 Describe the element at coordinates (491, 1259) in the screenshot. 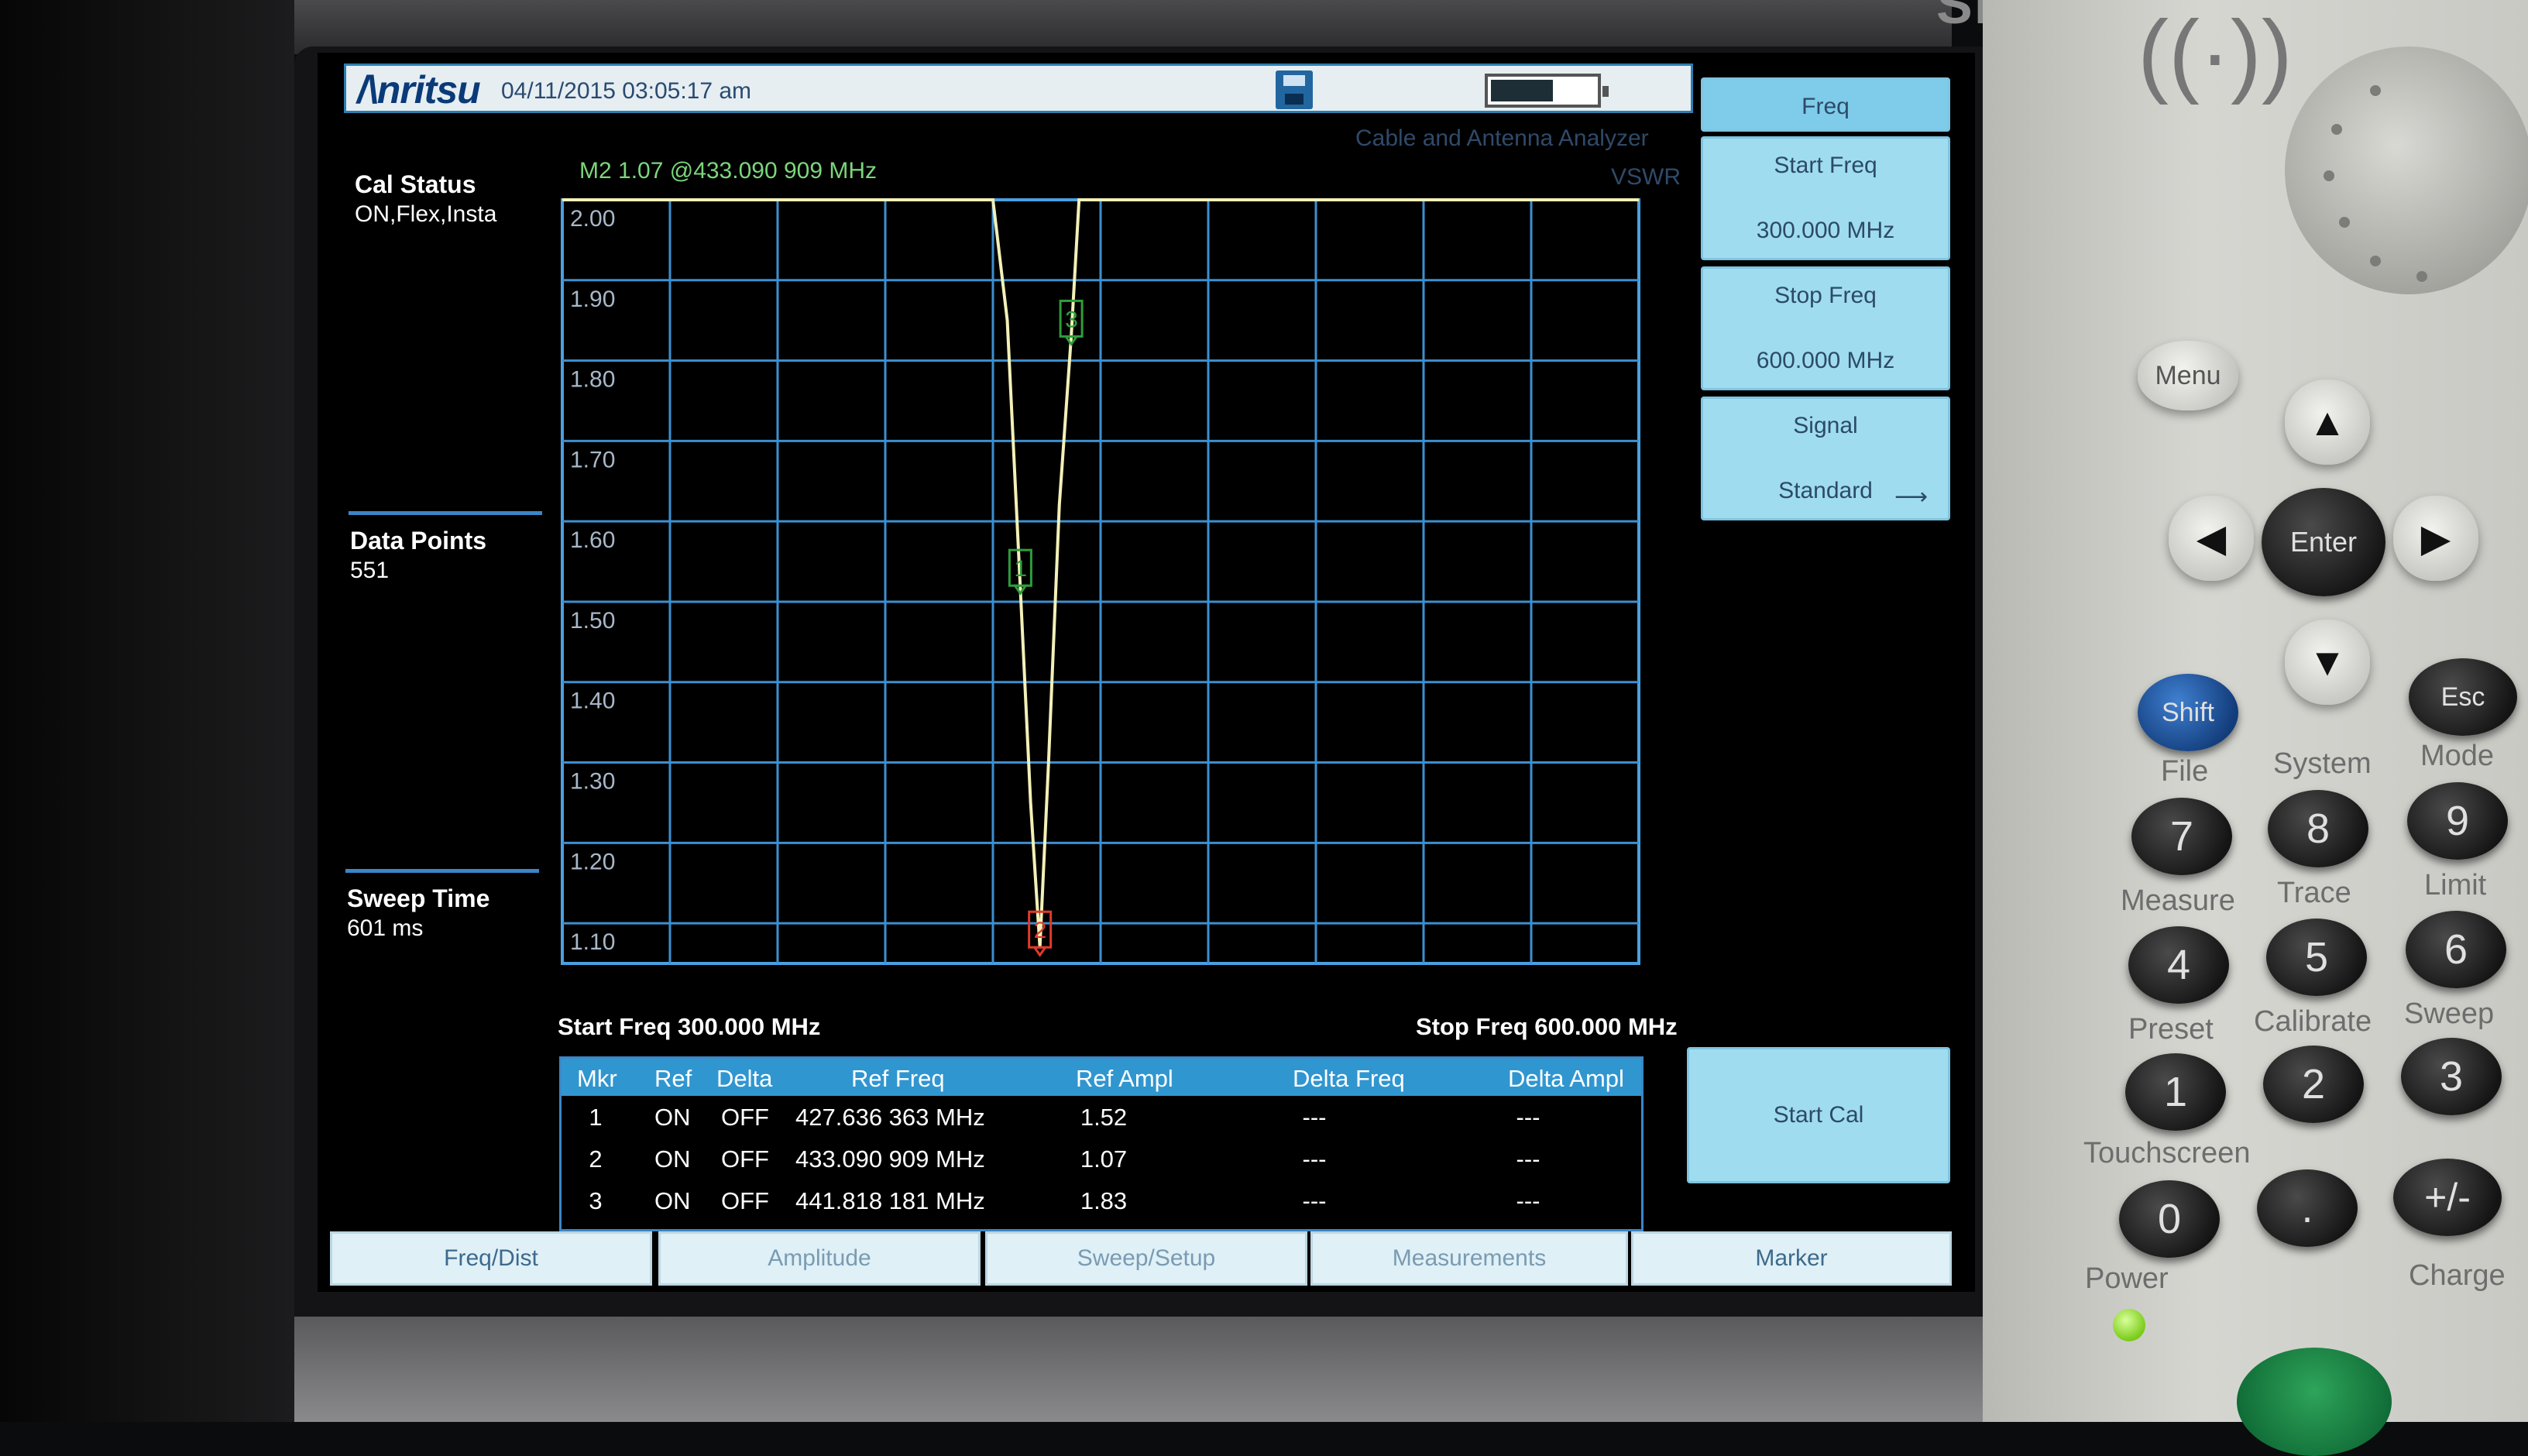

I see `tab-freq-dist: Freq/Dist` at that location.